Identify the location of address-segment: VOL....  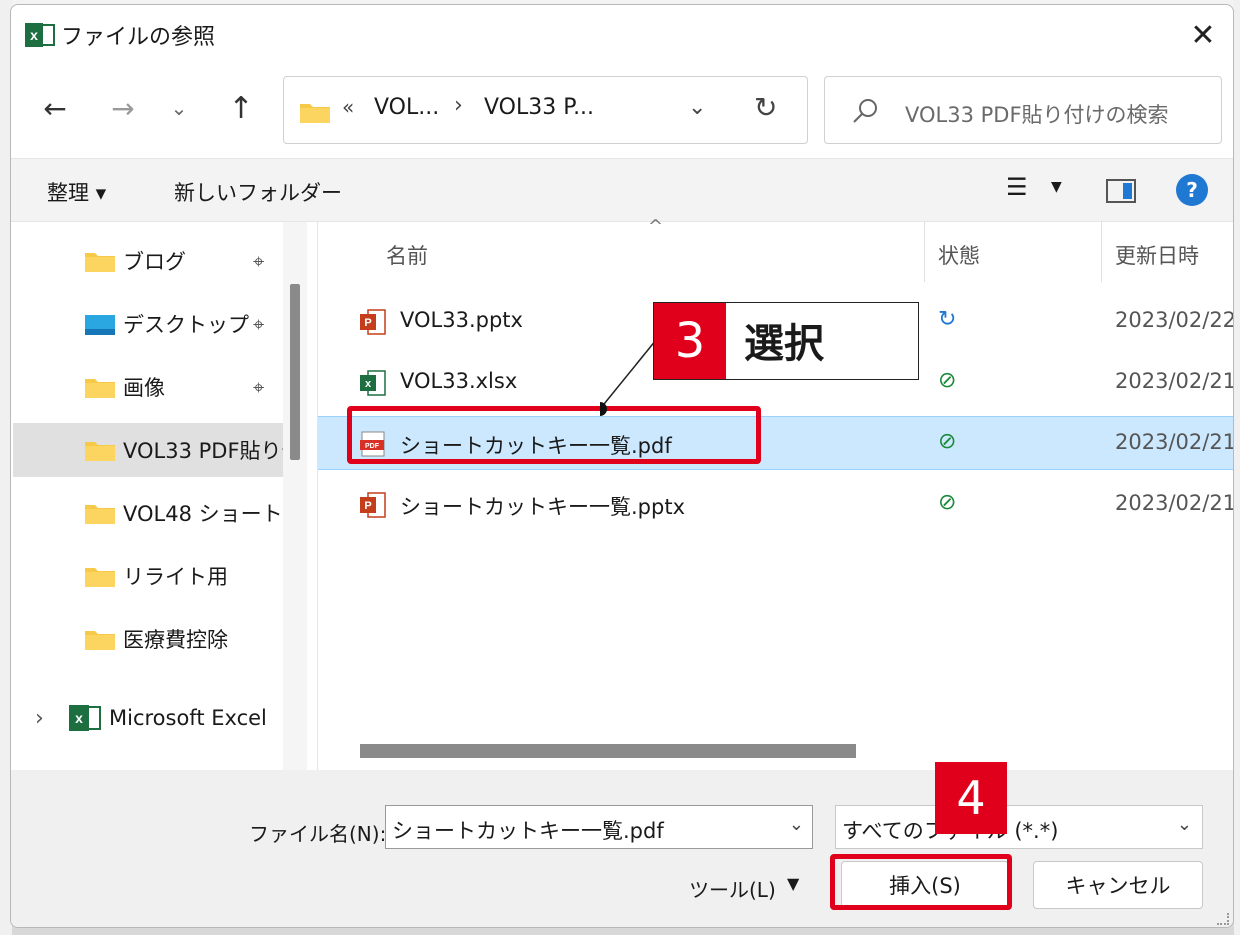
(406, 107).